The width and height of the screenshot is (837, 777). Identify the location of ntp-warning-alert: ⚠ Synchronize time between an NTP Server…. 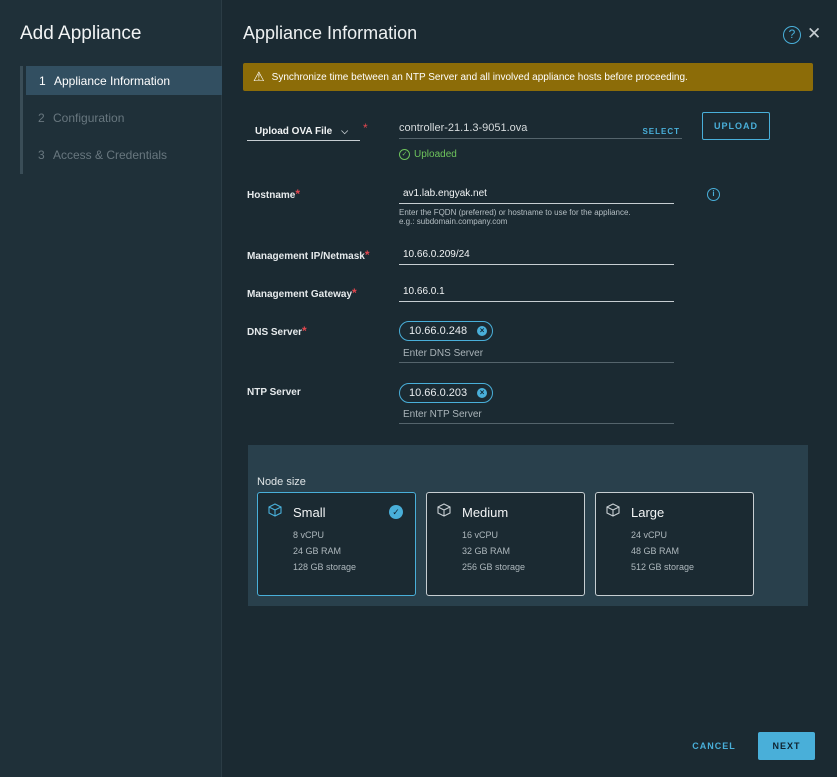
(528, 77).